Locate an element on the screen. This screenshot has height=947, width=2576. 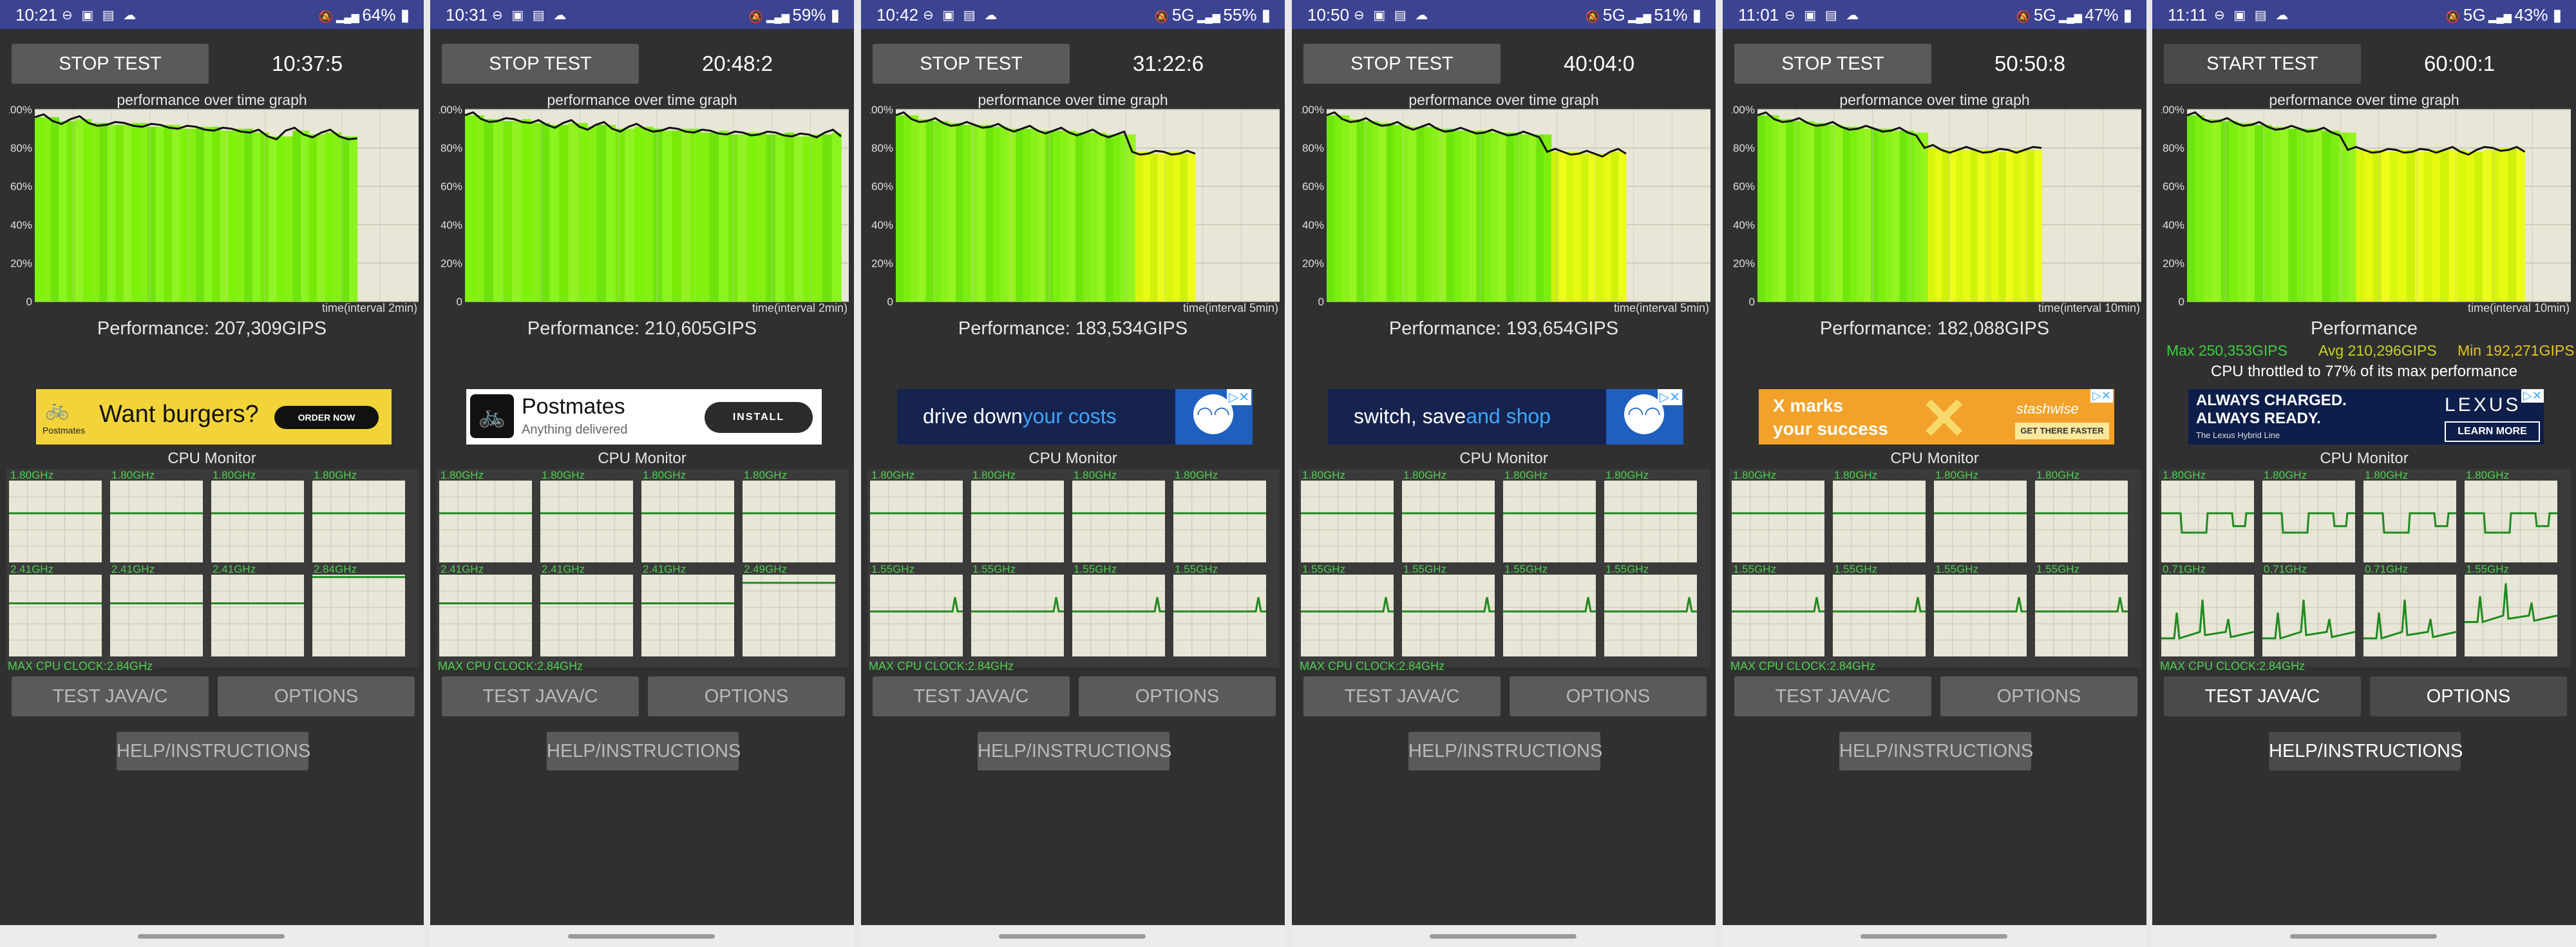
performance-value: Performance: 182,088GIPS is located at coordinates (1934, 328).